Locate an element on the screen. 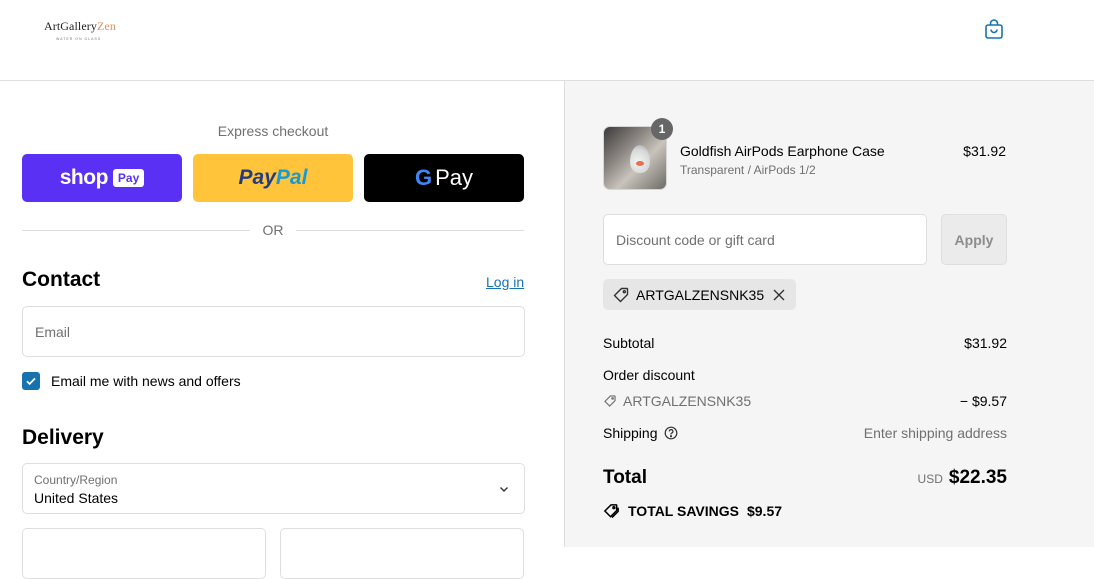 The width and height of the screenshot is (1094, 579). chevron-down-icon is located at coordinates (504, 489).